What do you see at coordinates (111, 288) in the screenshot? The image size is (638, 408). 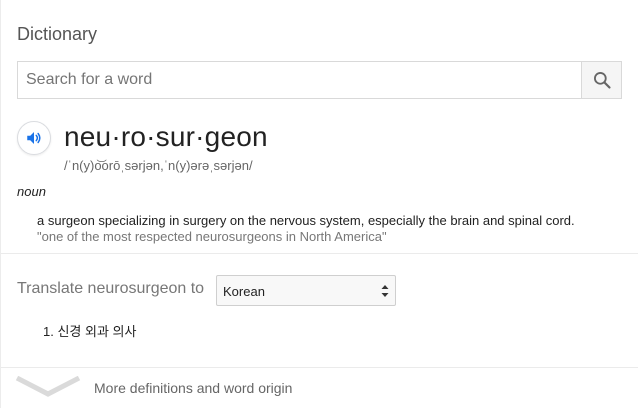 I see `translate-label: Translate neurosurgeon to` at bounding box center [111, 288].